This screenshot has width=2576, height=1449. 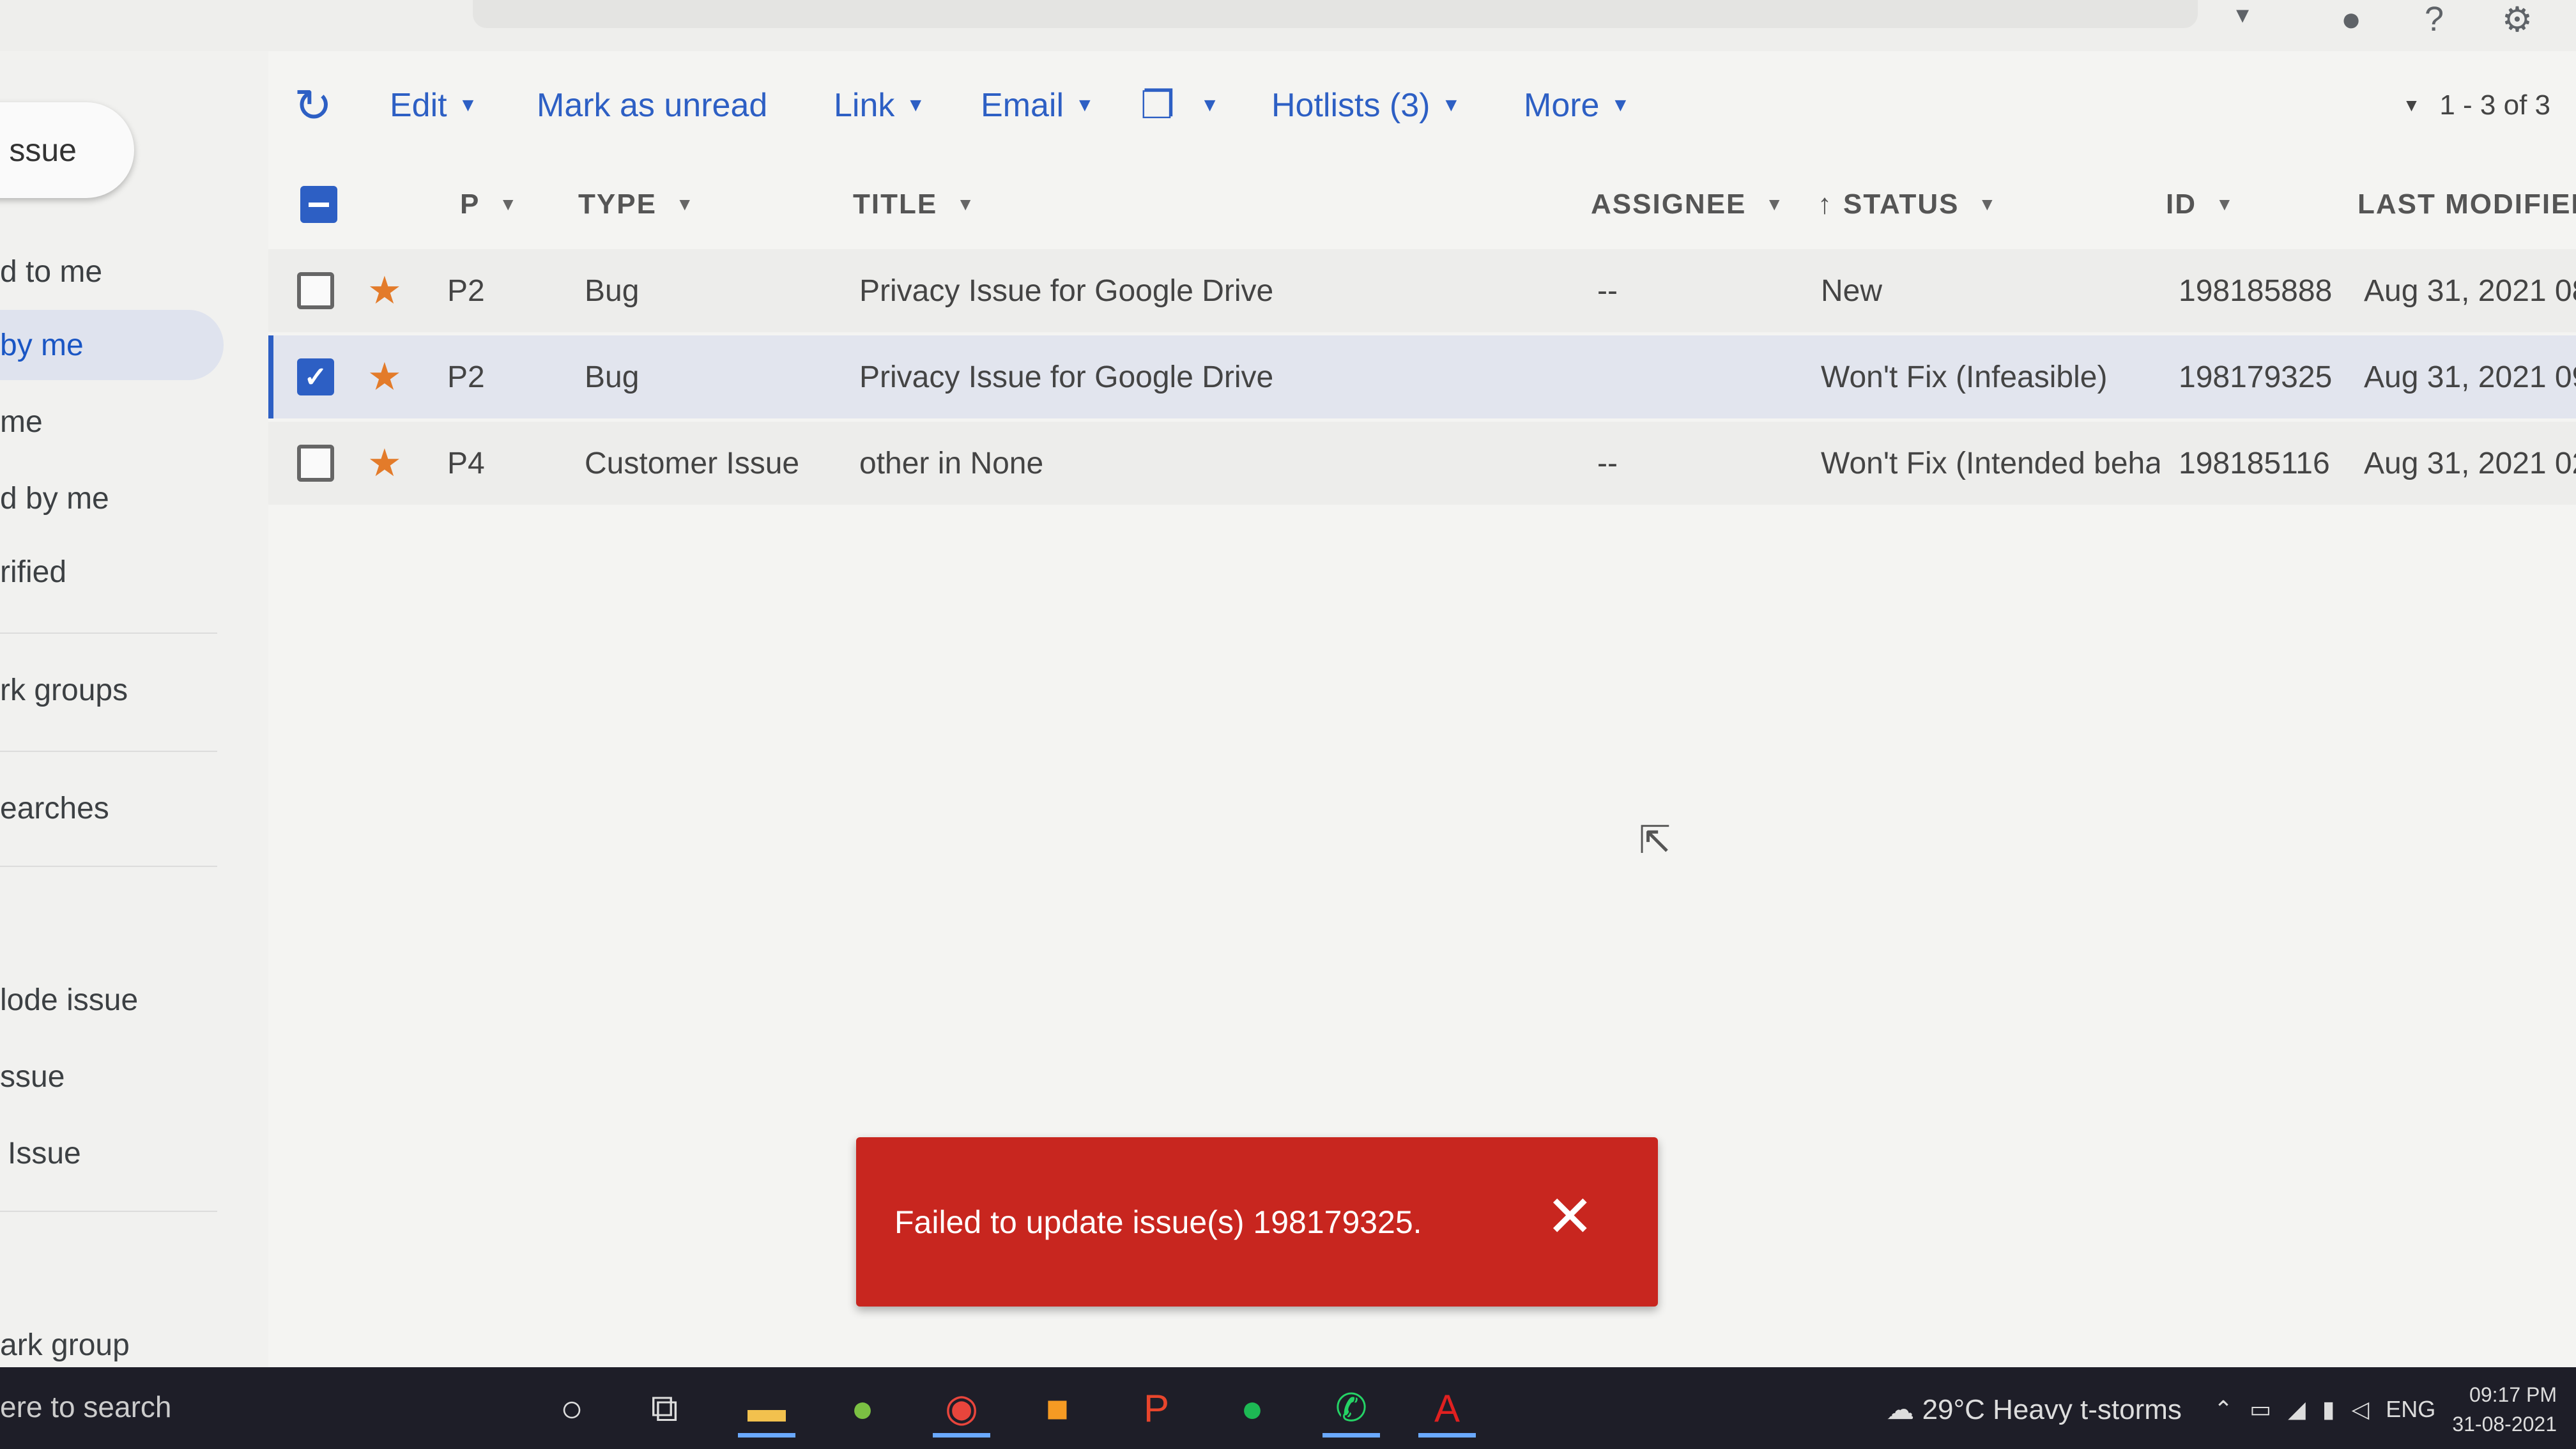 What do you see at coordinates (1156, 1408) in the screenshot?
I see `powerpoint-icon: P` at bounding box center [1156, 1408].